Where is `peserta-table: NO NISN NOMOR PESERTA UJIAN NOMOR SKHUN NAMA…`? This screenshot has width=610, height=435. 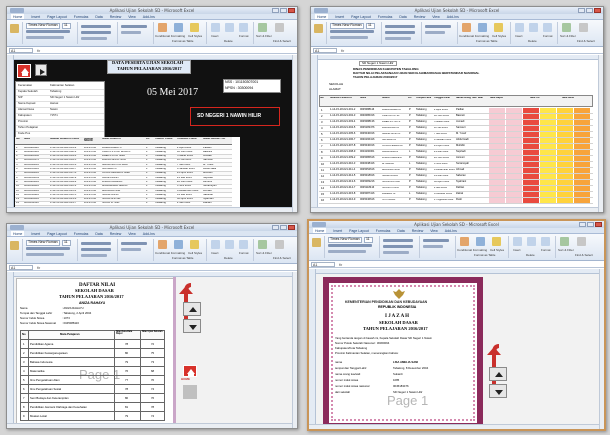 peserta-table: NO NISN NOMOR PESERTA UJIAN NOMOR SKHUN NAMA… is located at coordinates (127, 174).